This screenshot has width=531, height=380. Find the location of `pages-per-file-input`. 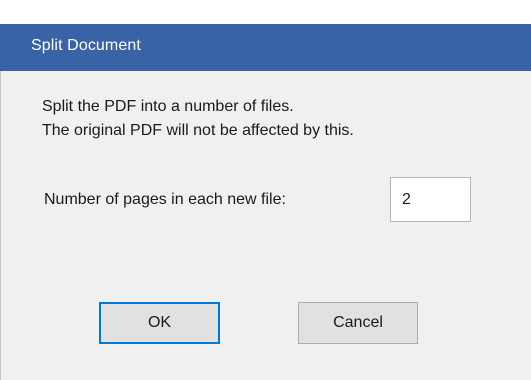

pages-per-file-input is located at coordinates (430, 199).